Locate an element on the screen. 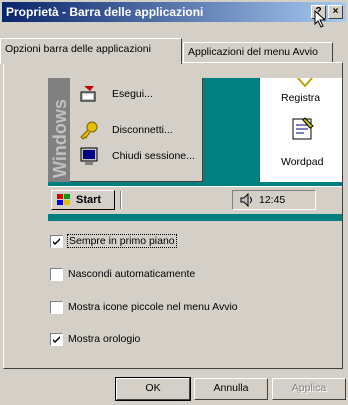 Image resolution: width=348 pixels, height=405 pixels. tab-start-menu-programs: Applicazioni del menu Avvio is located at coordinates (258, 52).